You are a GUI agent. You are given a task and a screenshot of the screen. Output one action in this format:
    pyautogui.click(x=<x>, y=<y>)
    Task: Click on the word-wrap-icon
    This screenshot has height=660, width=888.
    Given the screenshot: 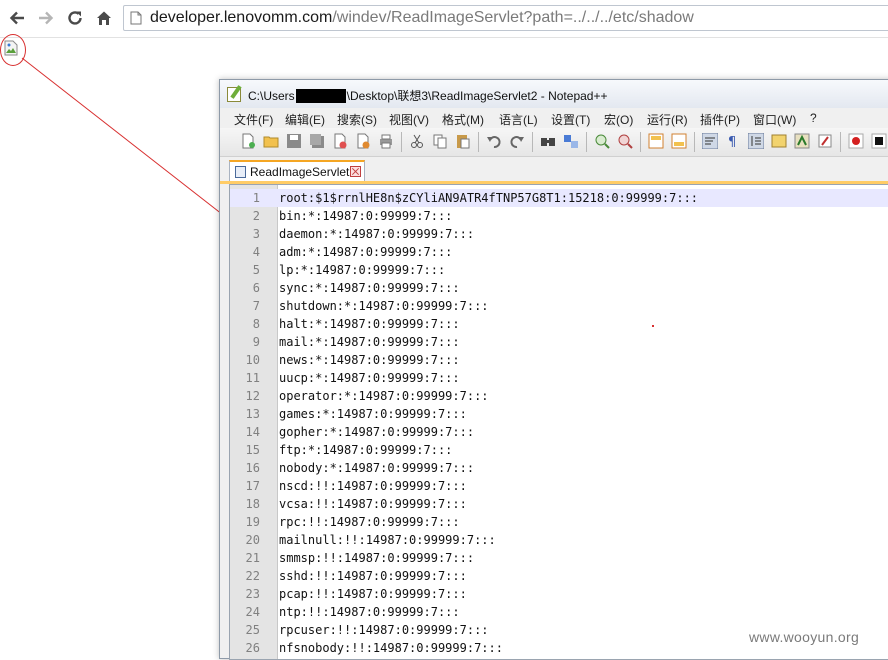 What is the action you would take?
    pyautogui.click(x=710, y=141)
    